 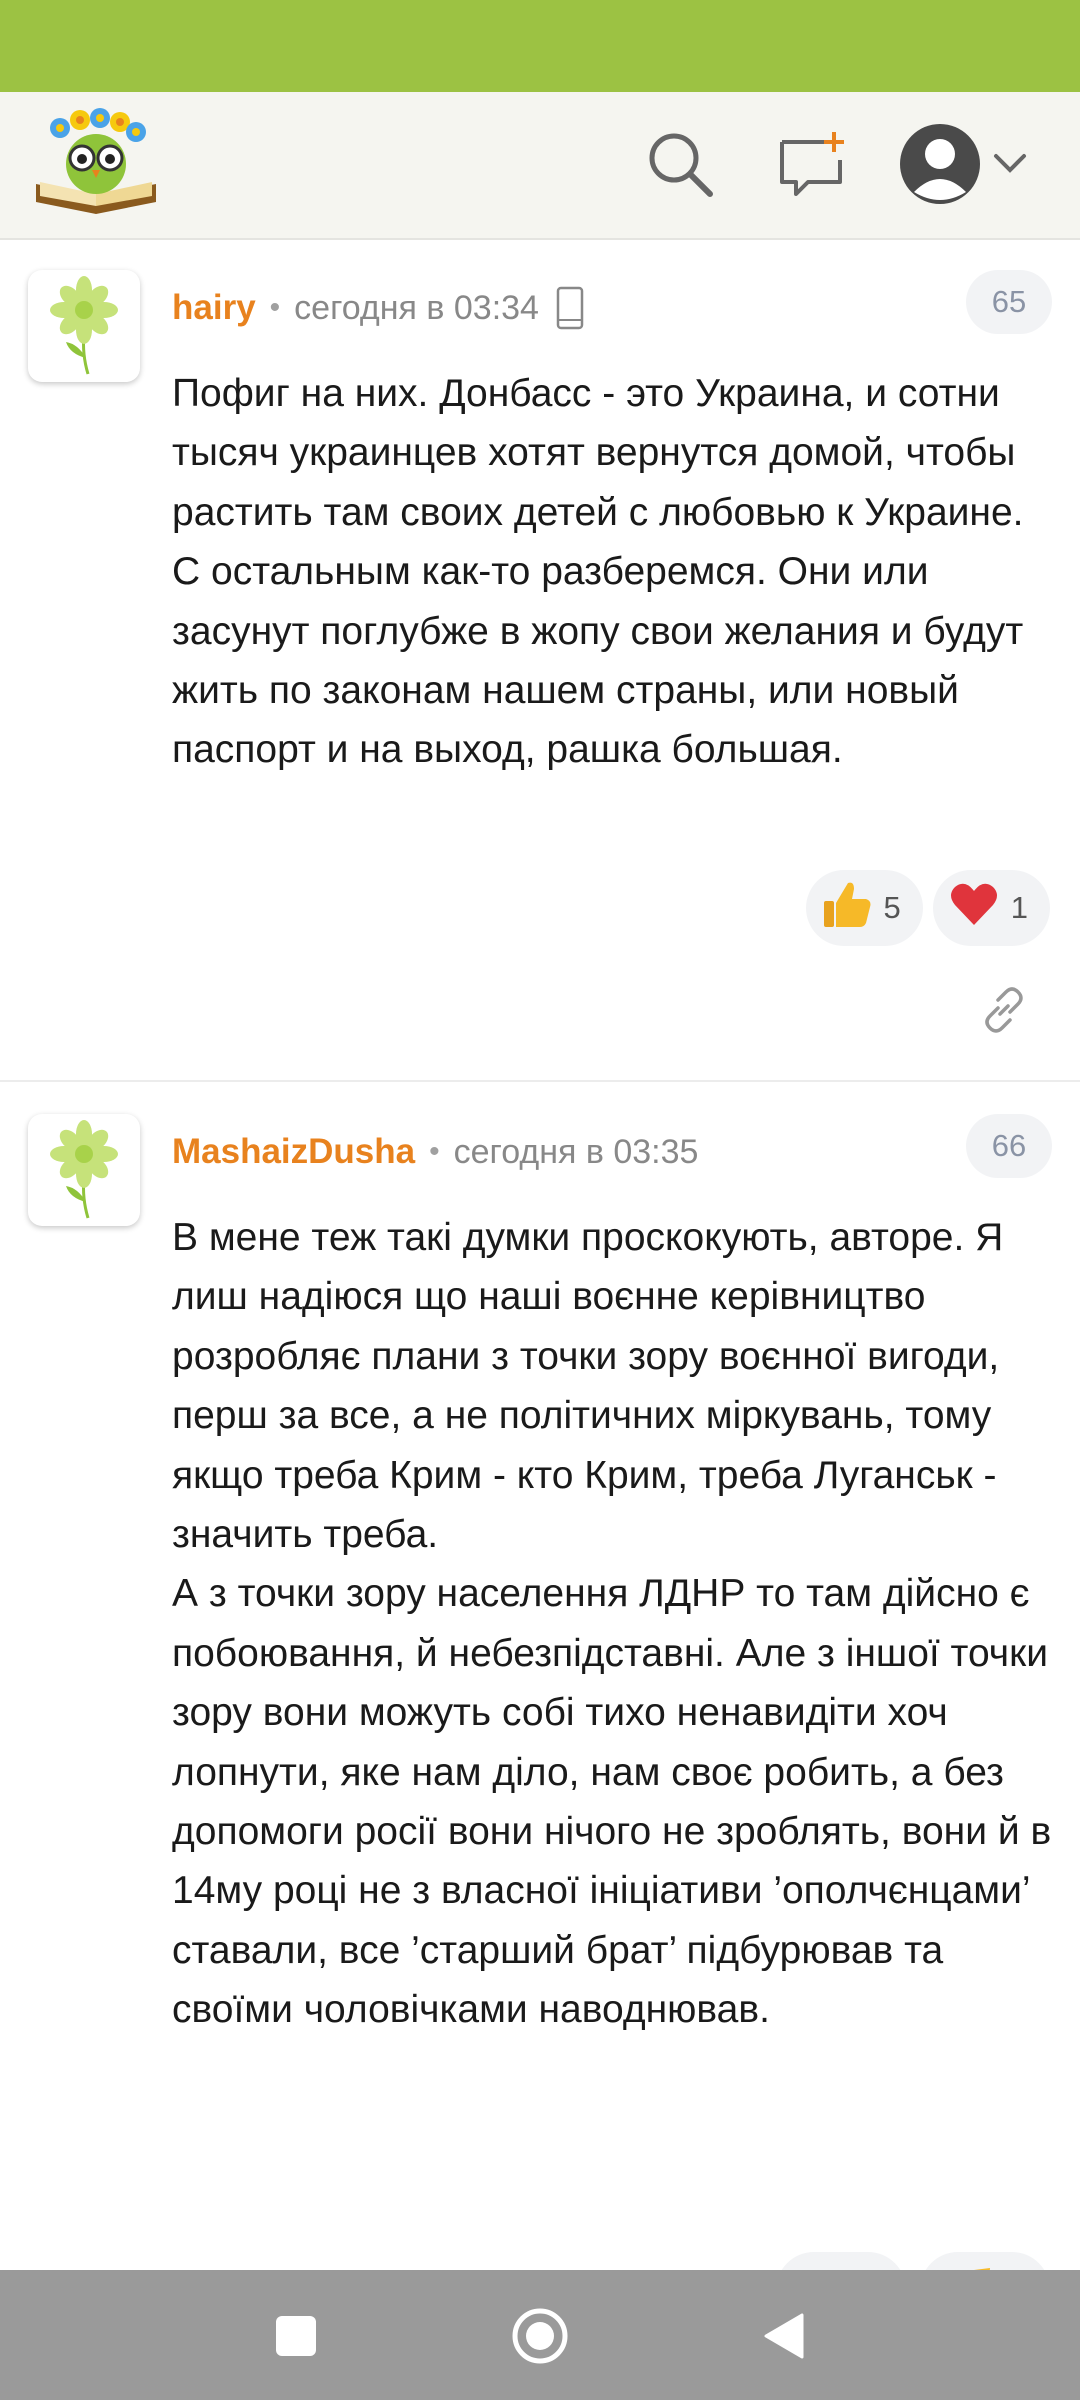 I want to click on comment-number: 66, so click(x=1009, y=1146).